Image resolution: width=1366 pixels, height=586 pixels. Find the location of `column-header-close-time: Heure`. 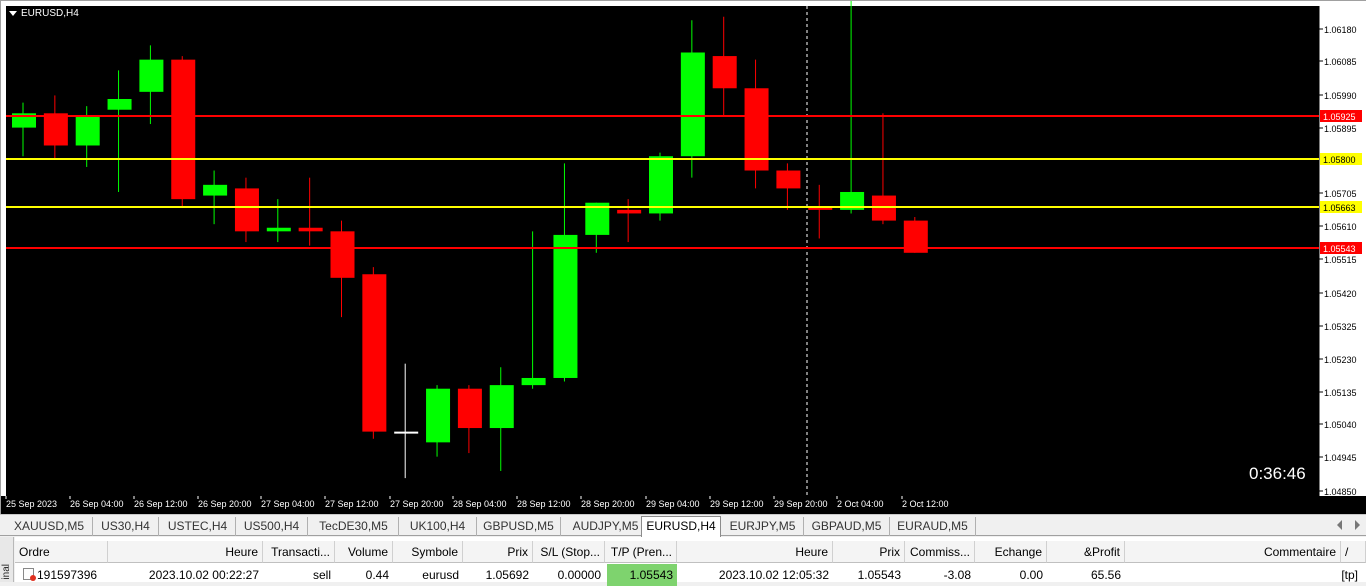

column-header-close-time: Heure is located at coordinates (755, 552).